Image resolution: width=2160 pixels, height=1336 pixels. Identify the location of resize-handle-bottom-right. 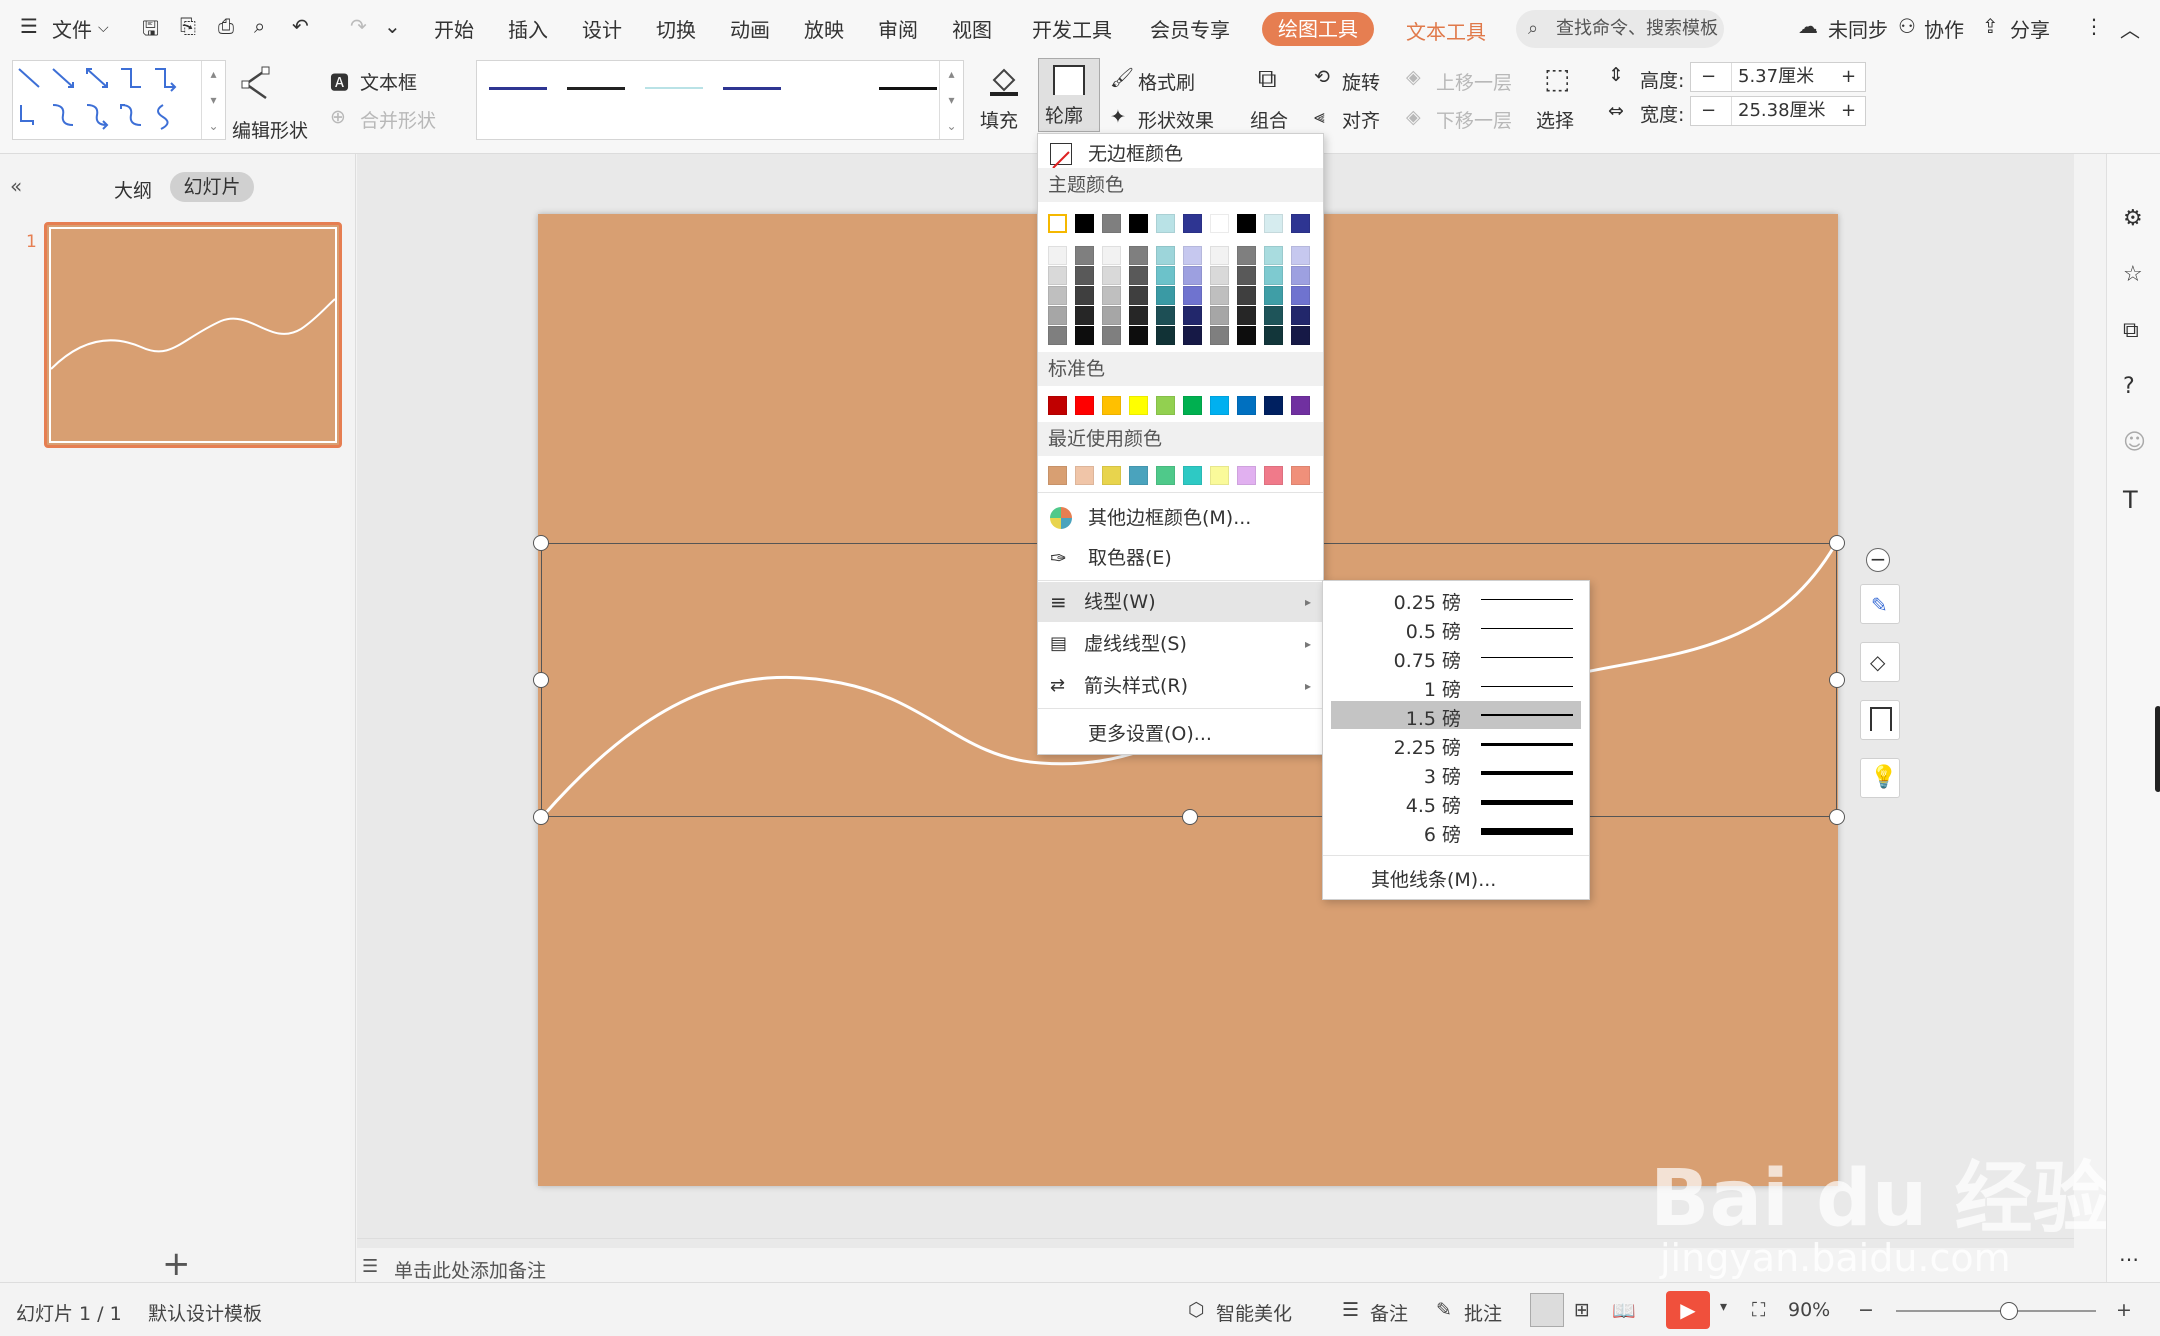
(1837, 817).